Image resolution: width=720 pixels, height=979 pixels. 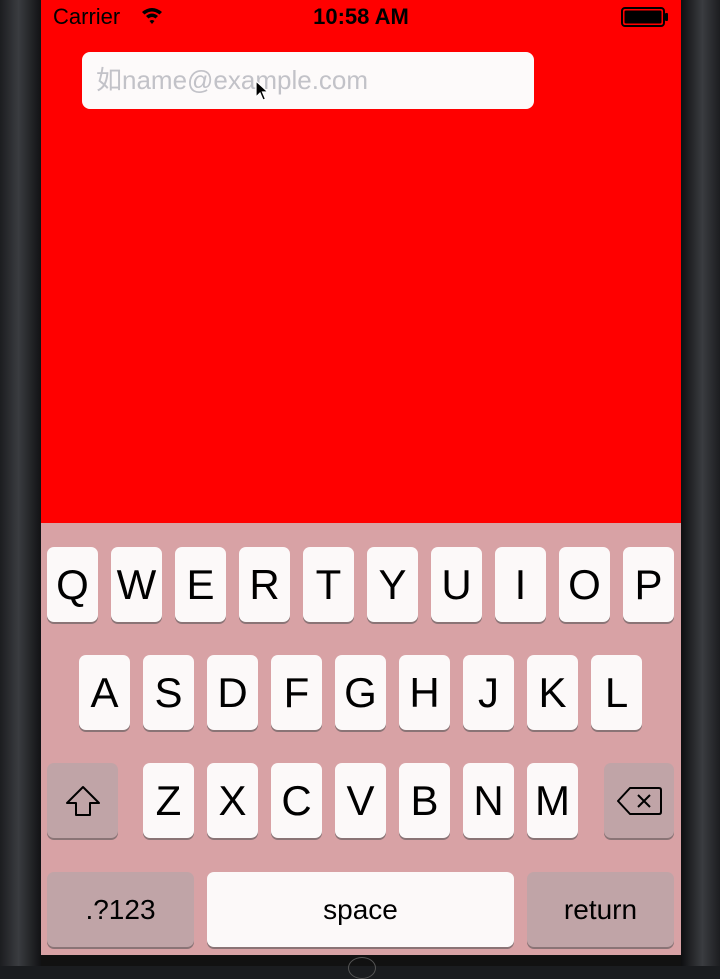 What do you see at coordinates (488, 692) in the screenshot?
I see `key-j: J` at bounding box center [488, 692].